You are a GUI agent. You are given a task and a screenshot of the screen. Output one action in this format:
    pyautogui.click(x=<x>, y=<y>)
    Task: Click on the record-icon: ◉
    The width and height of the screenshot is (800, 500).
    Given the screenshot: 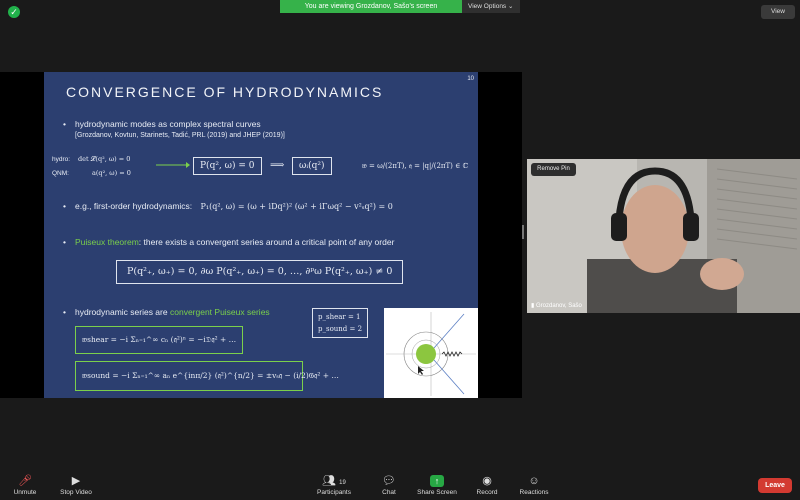 What is the action you would take?
    pyautogui.click(x=487, y=481)
    